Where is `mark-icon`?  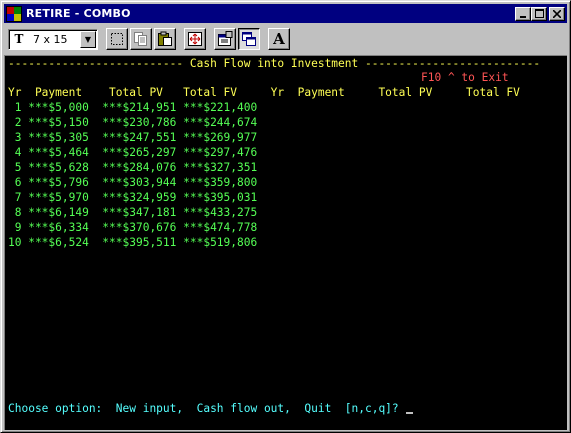 mark-icon is located at coordinates (117, 39).